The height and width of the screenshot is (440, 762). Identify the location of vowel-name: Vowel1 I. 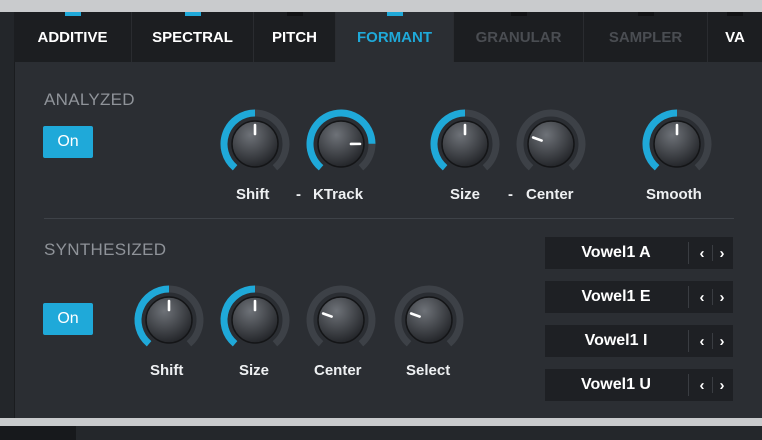
(616, 341).